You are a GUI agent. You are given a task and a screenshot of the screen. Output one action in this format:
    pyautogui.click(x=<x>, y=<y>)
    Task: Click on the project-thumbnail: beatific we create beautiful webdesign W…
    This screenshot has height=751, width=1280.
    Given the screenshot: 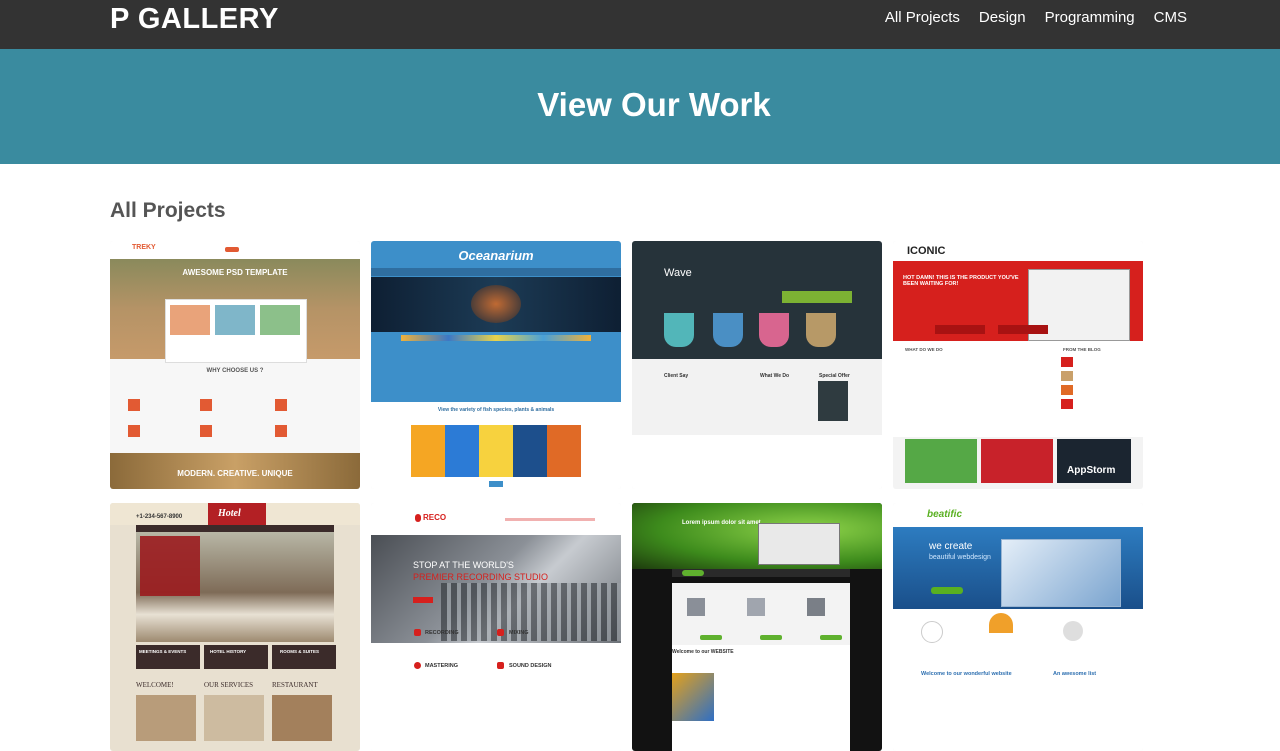 What is the action you would take?
    pyautogui.click(x=1018, y=627)
    